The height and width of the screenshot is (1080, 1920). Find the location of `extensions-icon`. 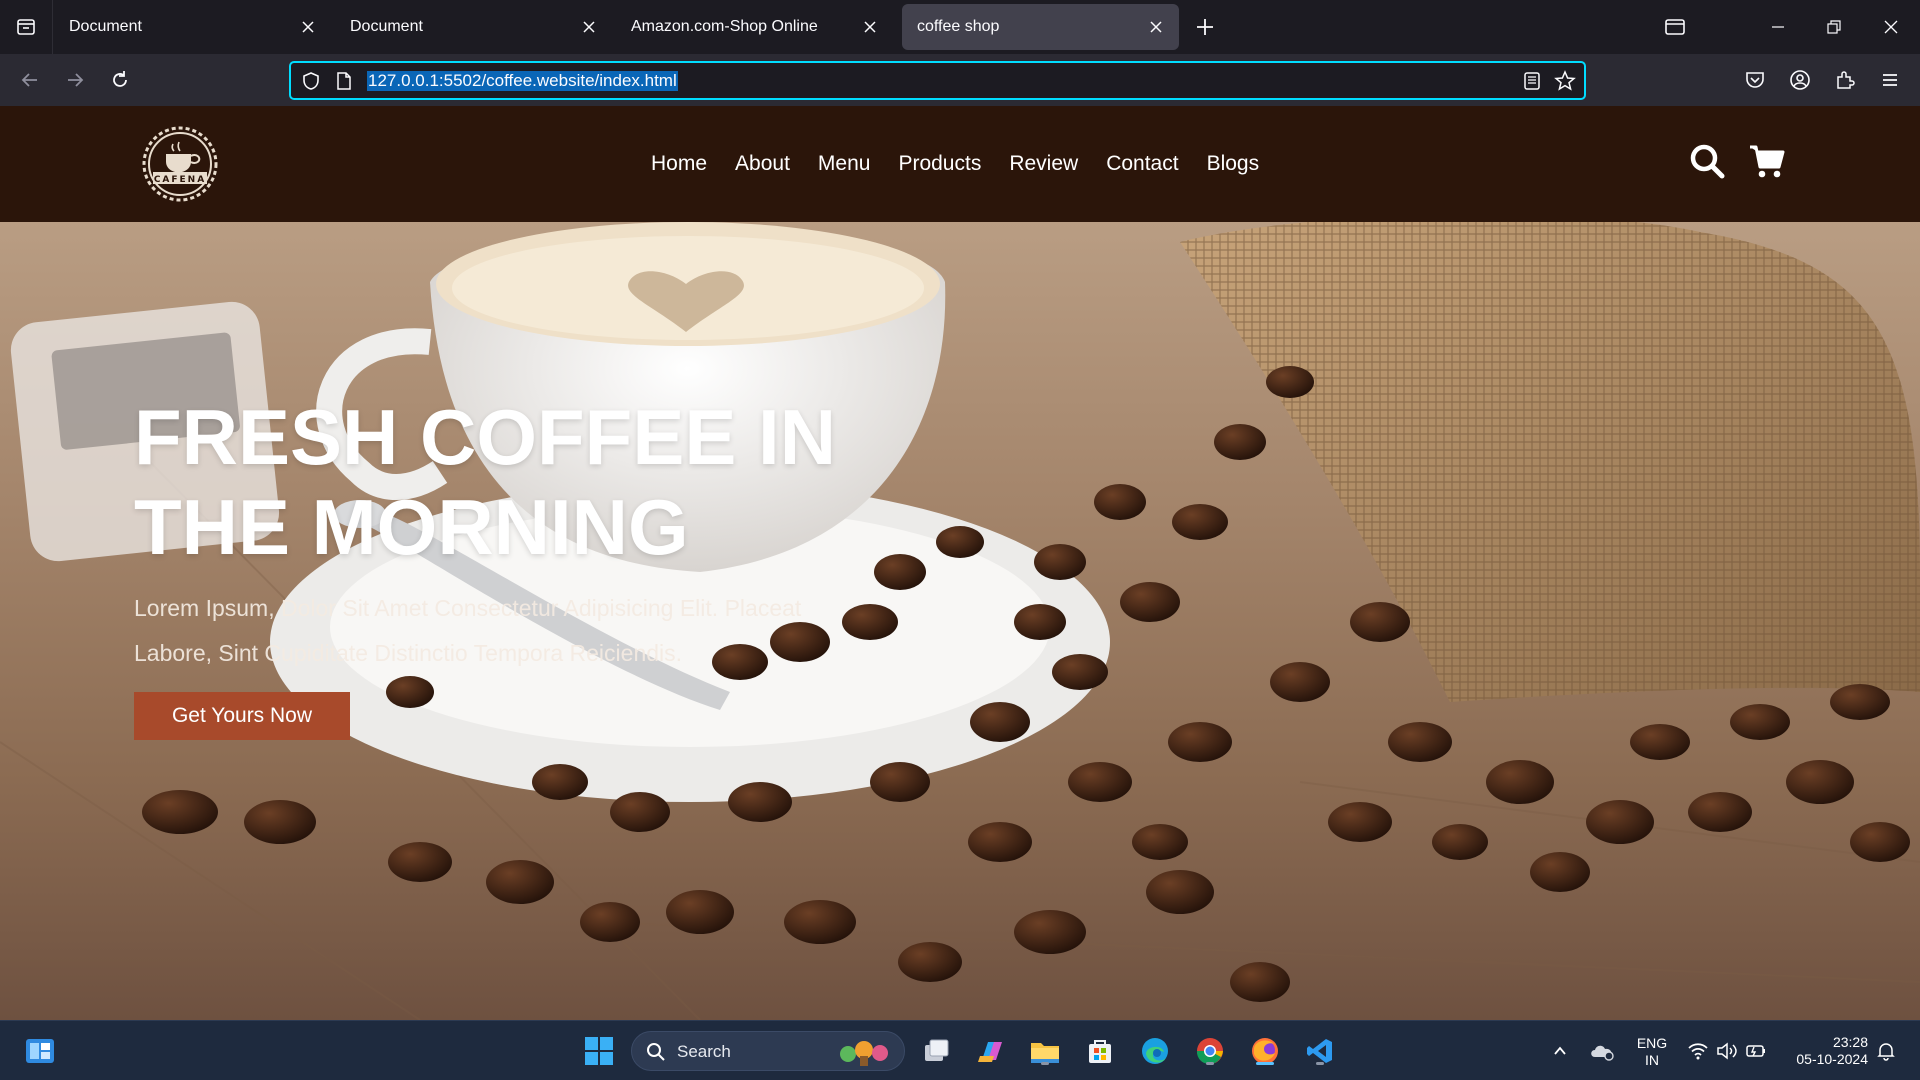

extensions-icon is located at coordinates (1845, 80).